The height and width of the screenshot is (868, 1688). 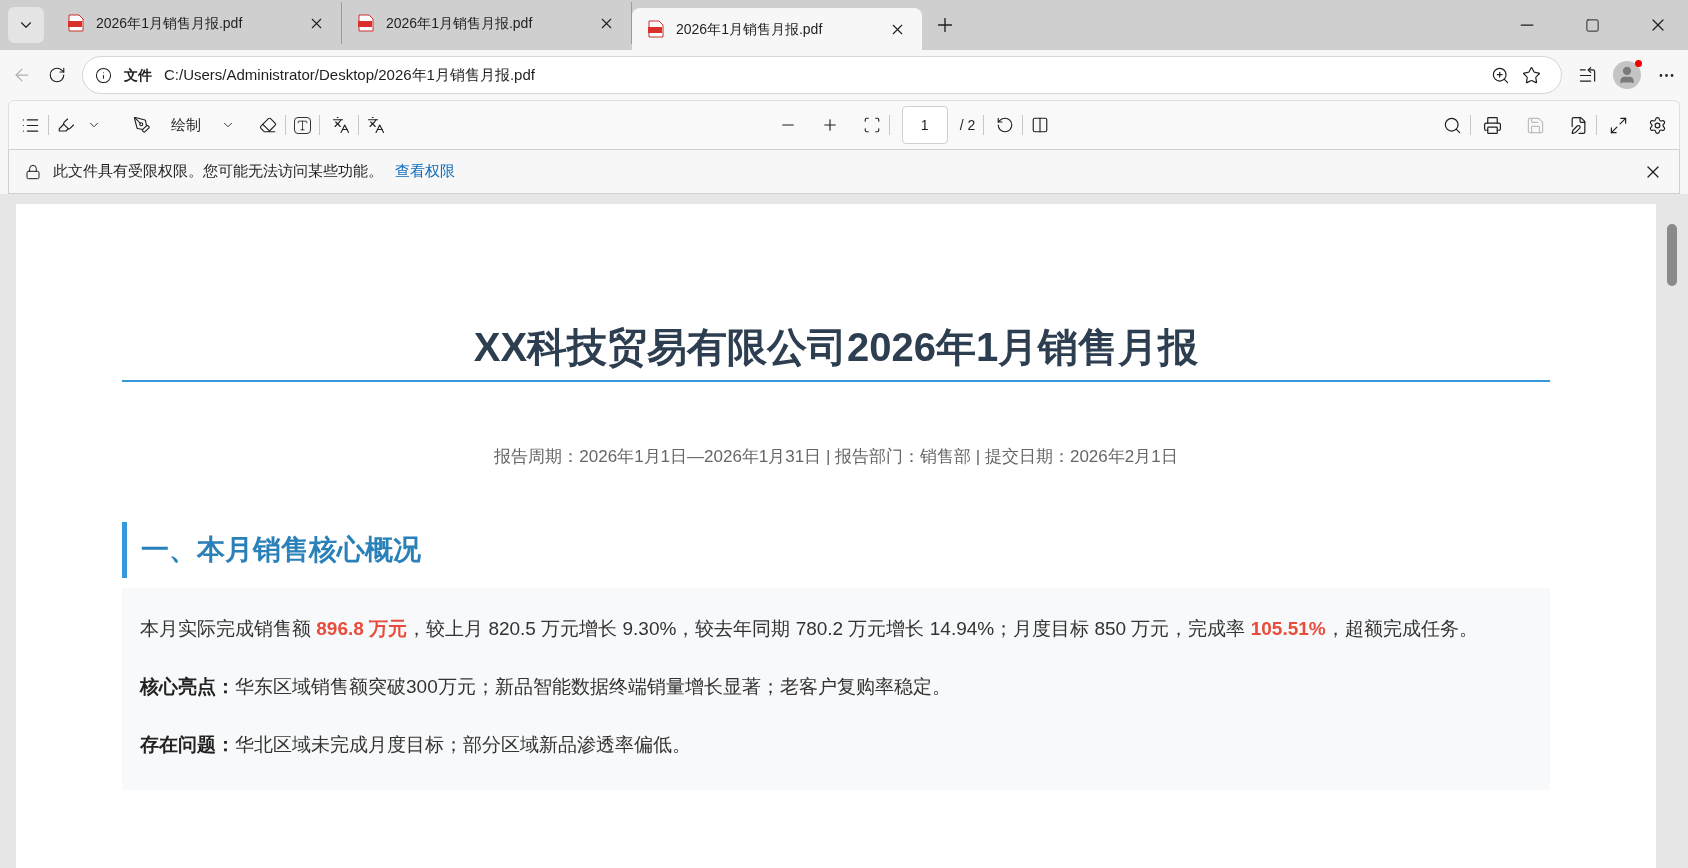 I want to click on person-icon, so click(x=1627, y=75).